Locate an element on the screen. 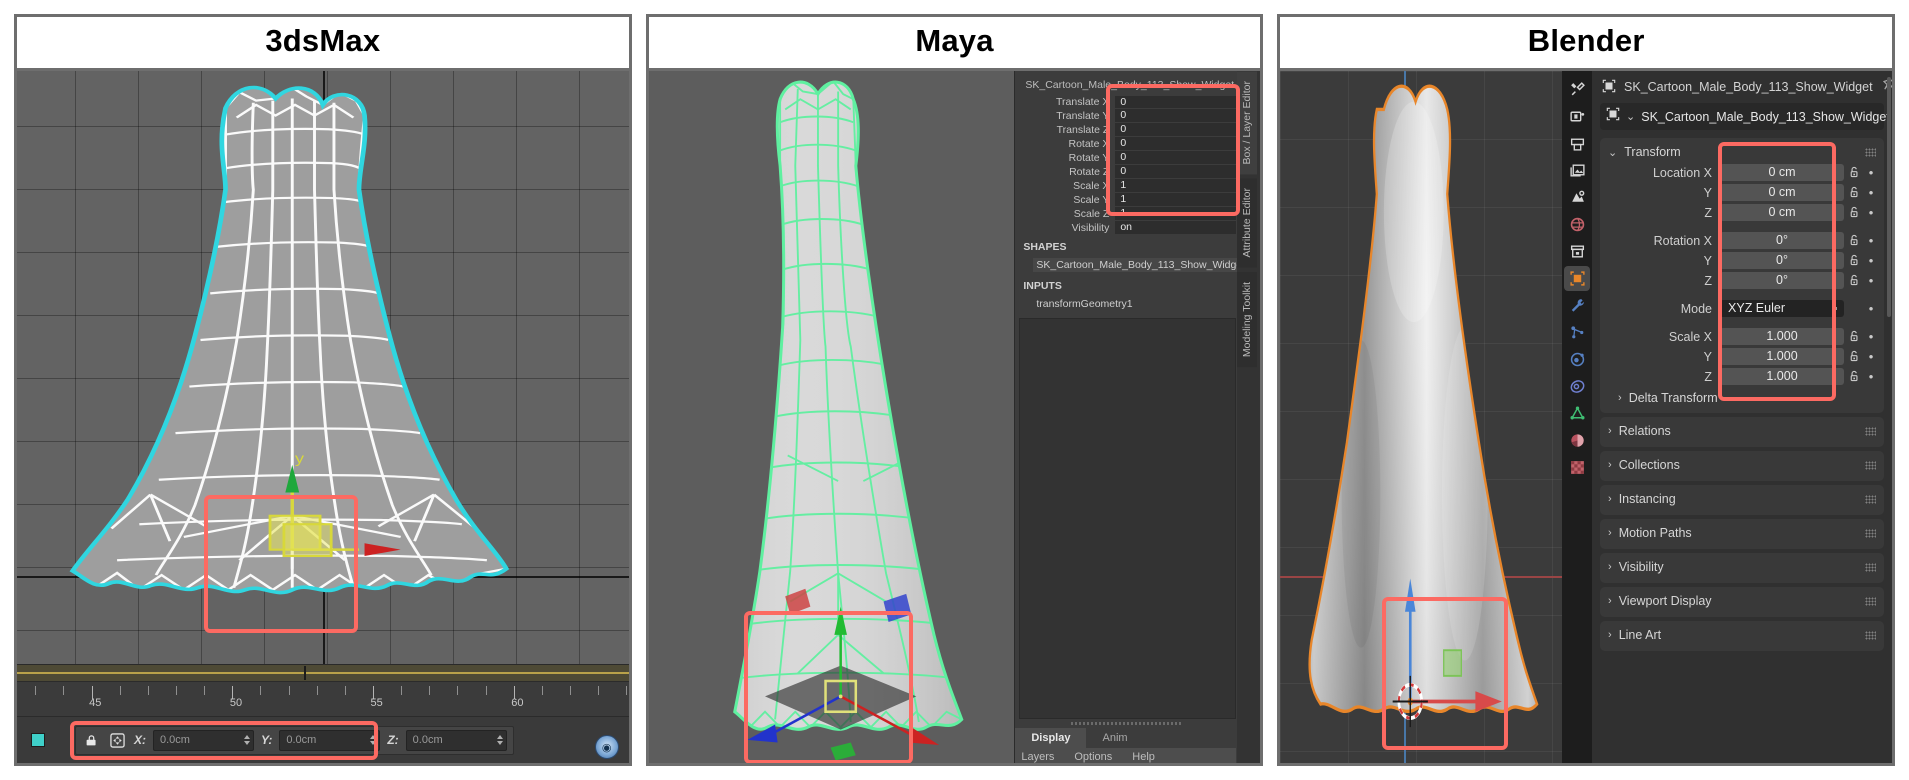  maya-splitter-handle is located at coordinates (1126, 723).